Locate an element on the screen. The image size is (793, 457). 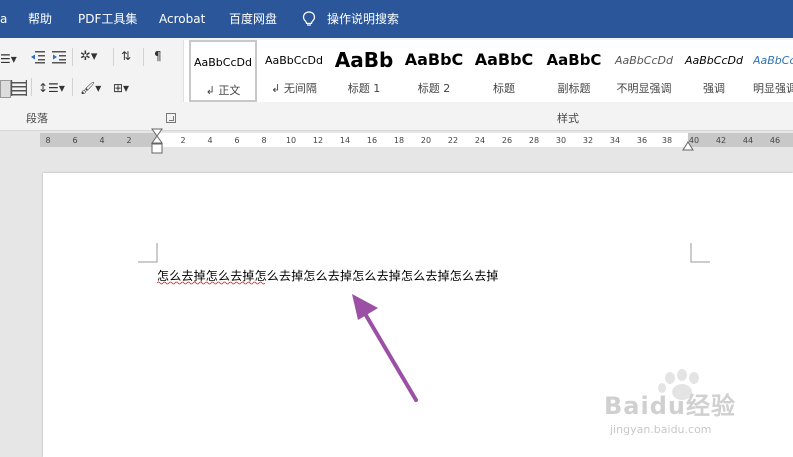
spell-check-underline is located at coordinates (211, 283).